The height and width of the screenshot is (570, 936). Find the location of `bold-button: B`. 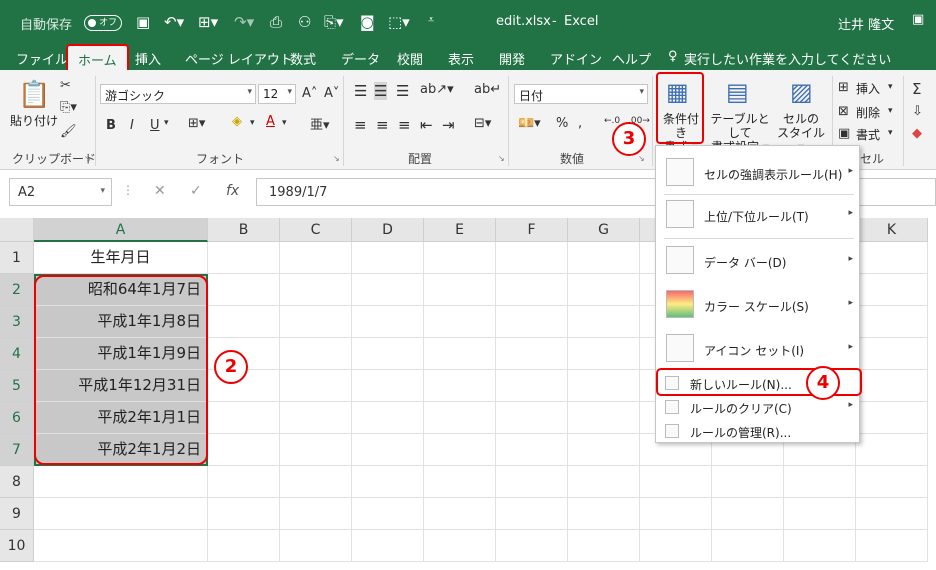

bold-button: B is located at coordinates (111, 125).